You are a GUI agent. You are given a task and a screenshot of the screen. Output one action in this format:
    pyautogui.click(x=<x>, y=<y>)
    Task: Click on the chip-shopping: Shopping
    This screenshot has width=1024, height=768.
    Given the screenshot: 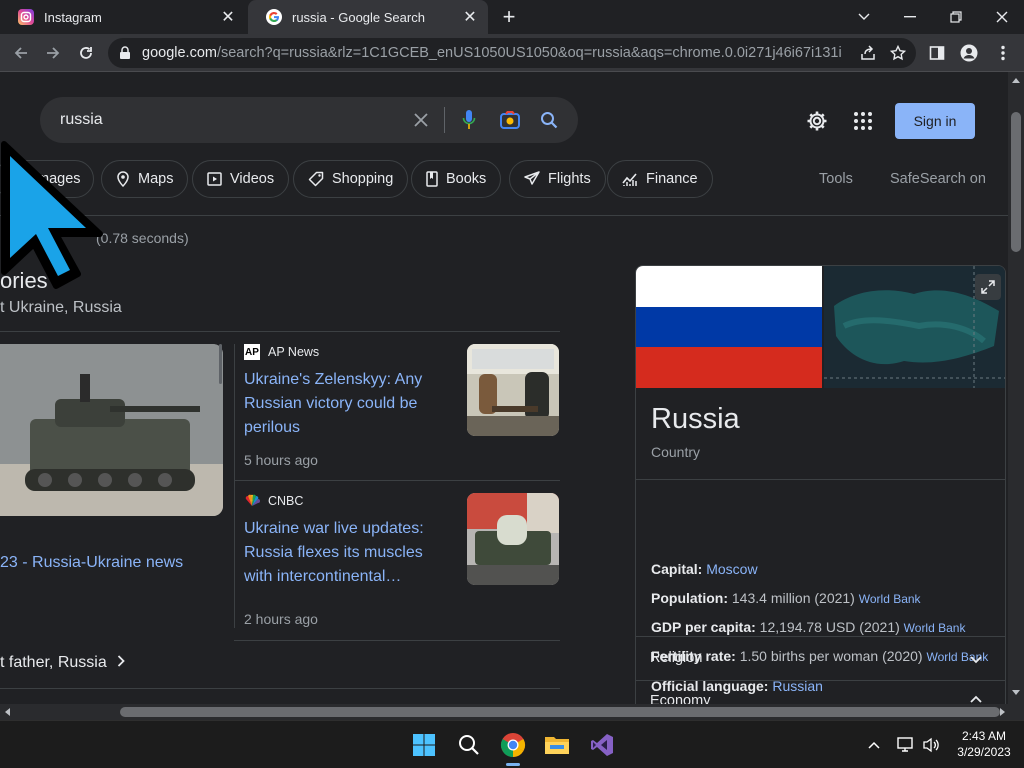 What is the action you would take?
    pyautogui.click(x=351, y=179)
    